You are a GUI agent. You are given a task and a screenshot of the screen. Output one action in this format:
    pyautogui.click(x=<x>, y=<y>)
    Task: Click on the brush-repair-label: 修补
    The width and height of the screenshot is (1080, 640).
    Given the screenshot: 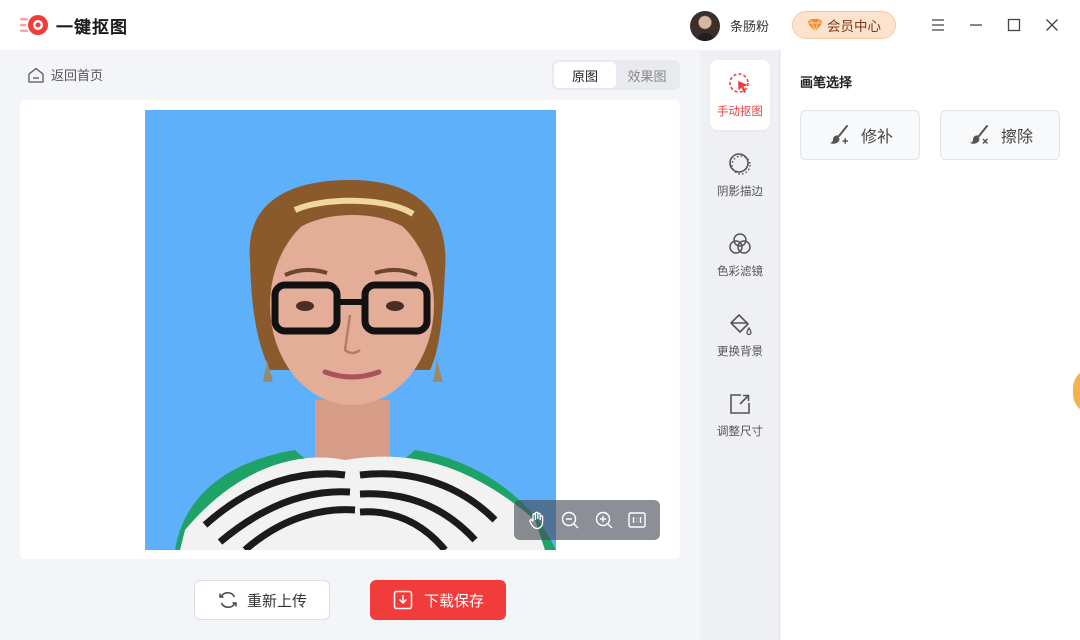 What is the action you would take?
    pyautogui.click(x=876, y=136)
    